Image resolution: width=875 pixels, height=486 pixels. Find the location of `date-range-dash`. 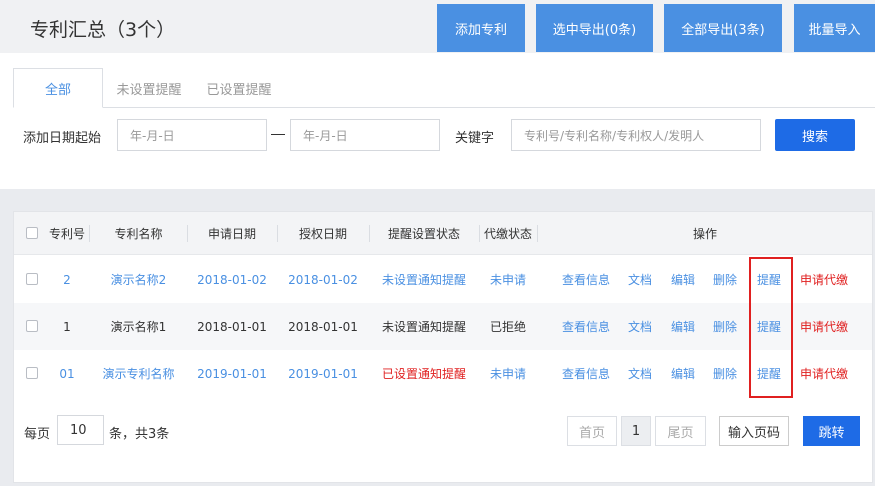

date-range-dash is located at coordinates (278, 134).